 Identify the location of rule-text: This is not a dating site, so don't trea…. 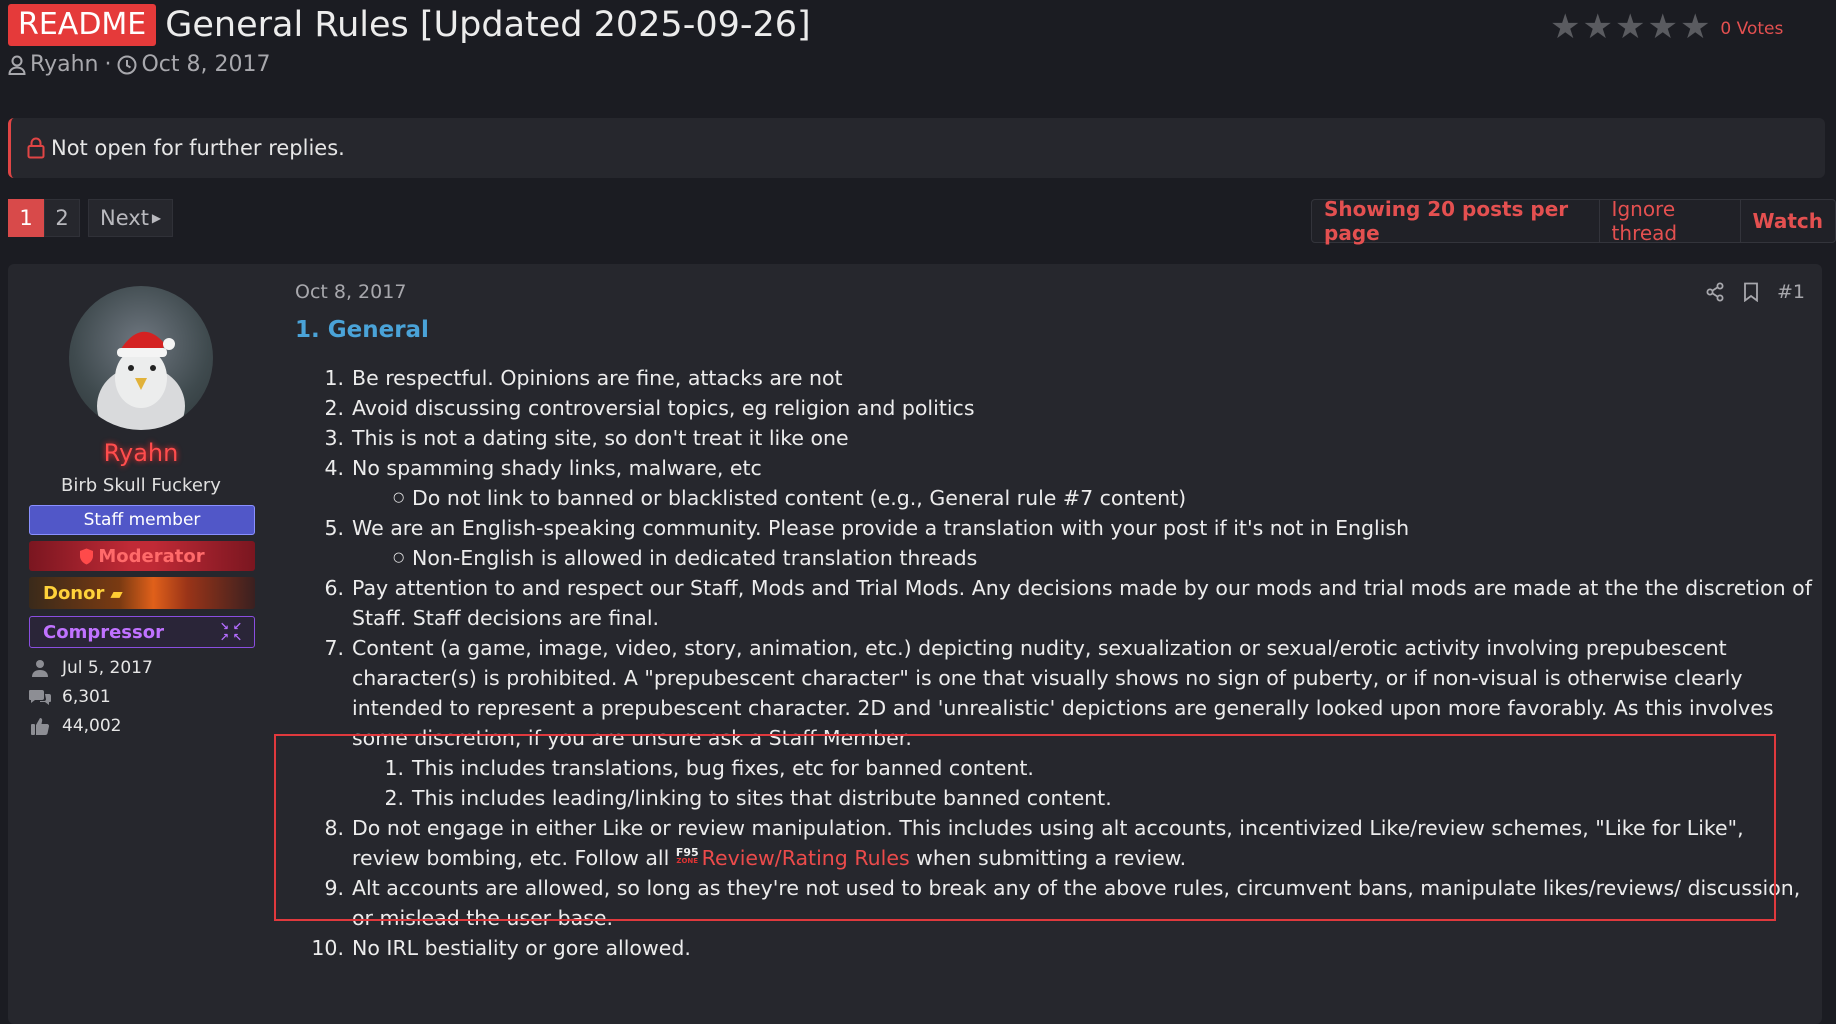
(600, 438).